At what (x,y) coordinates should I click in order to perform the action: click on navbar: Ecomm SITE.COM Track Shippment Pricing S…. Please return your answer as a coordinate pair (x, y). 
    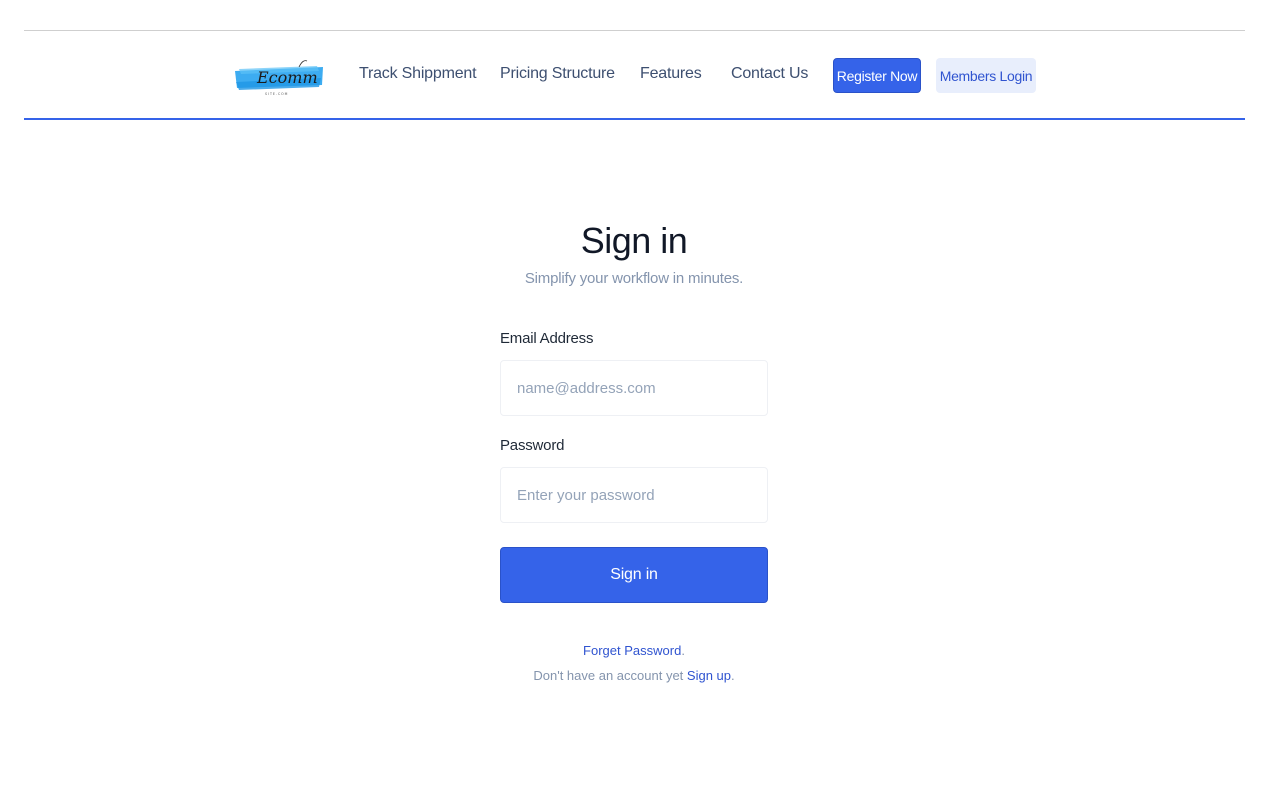
    Looking at the image, I should click on (634, 75).